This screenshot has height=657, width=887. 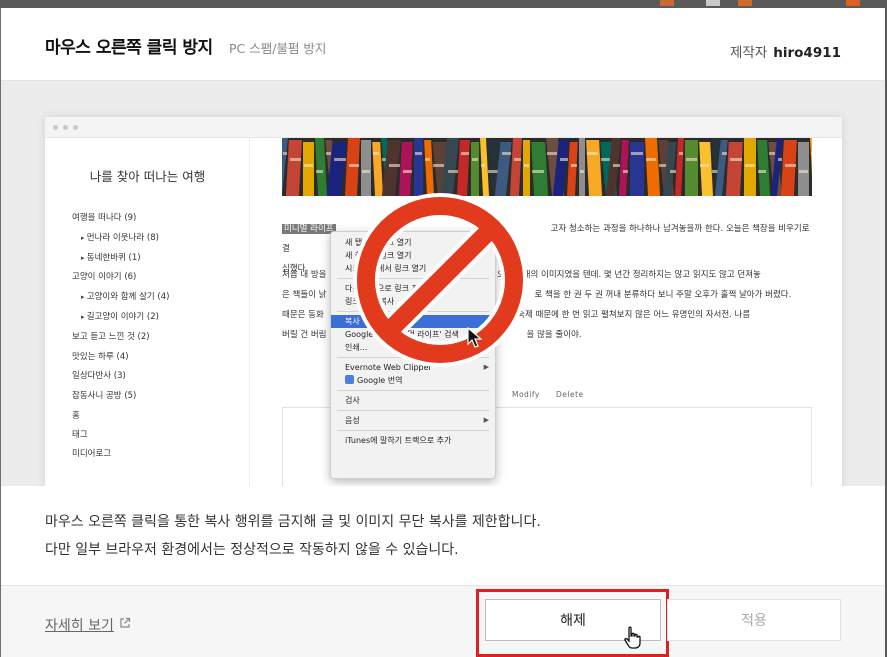 What do you see at coordinates (278, 48) in the screenshot?
I see `plugin-subtitle: PC 스팸/불펌 방지` at bounding box center [278, 48].